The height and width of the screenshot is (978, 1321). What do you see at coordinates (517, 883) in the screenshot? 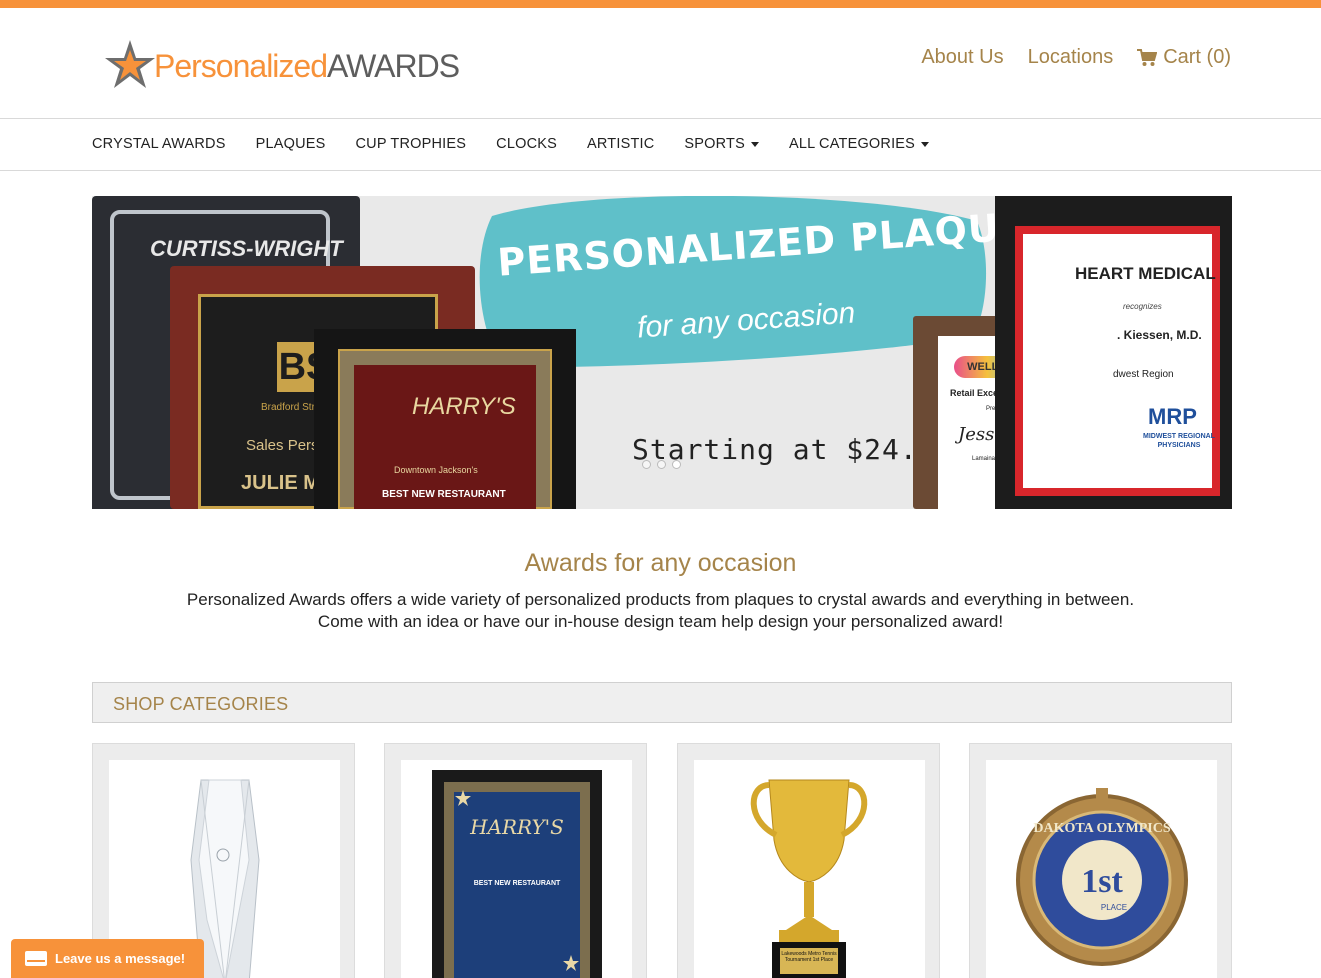
I see `card-plaque-line: BEST NEW RESTAURANT` at bounding box center [517, 883].